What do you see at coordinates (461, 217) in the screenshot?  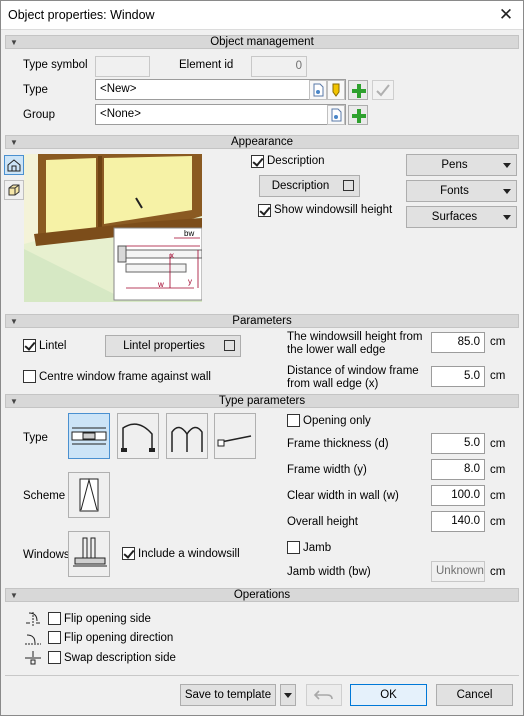 I see `surfaces-button: Surfaces` at bounding box center [461, 217].